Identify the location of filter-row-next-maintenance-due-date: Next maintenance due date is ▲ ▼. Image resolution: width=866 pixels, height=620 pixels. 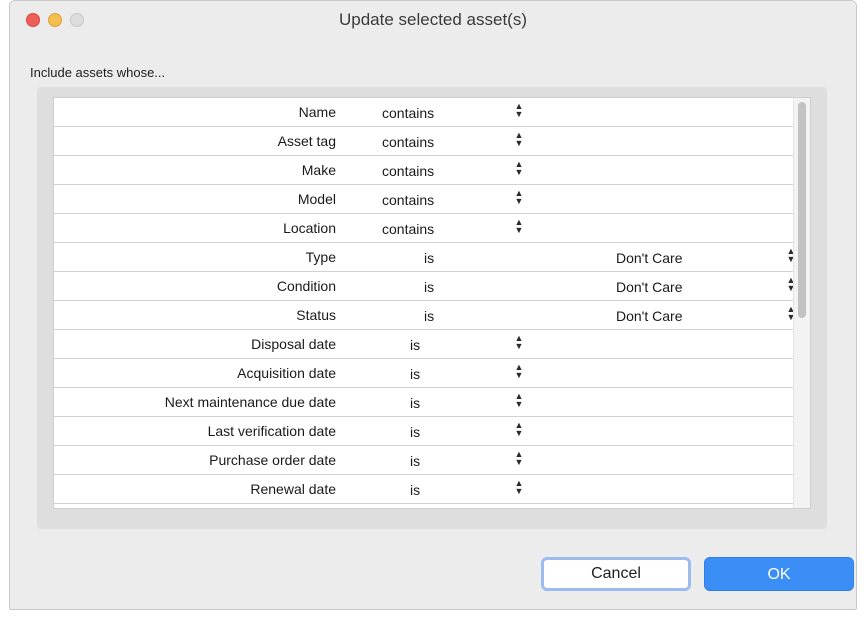
(424, 402).